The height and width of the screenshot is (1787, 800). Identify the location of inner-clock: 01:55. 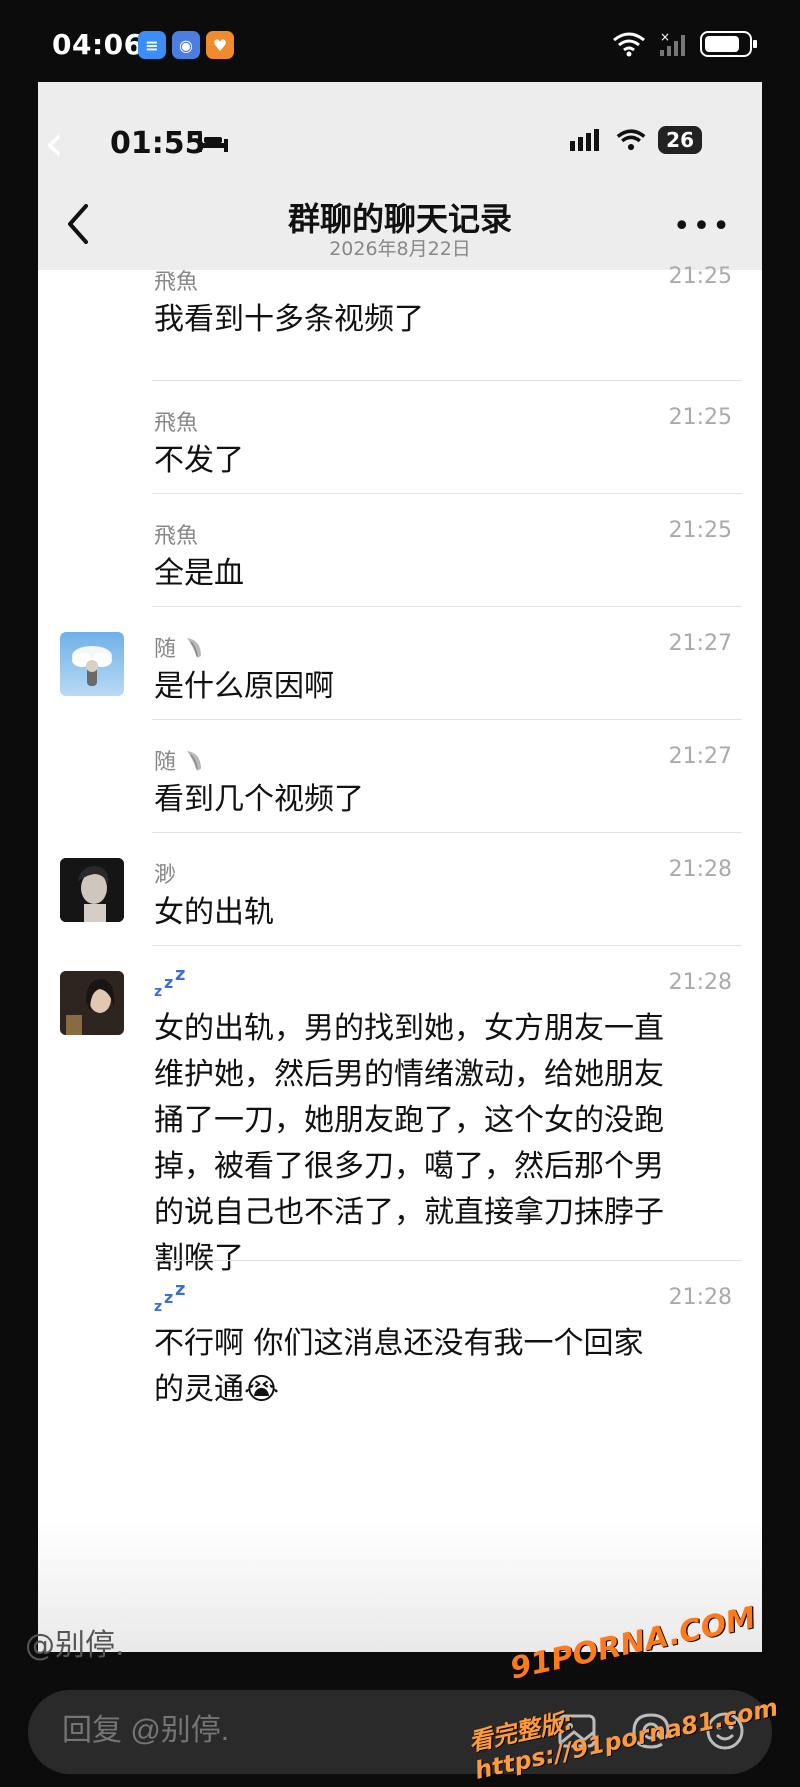
(158, 143).